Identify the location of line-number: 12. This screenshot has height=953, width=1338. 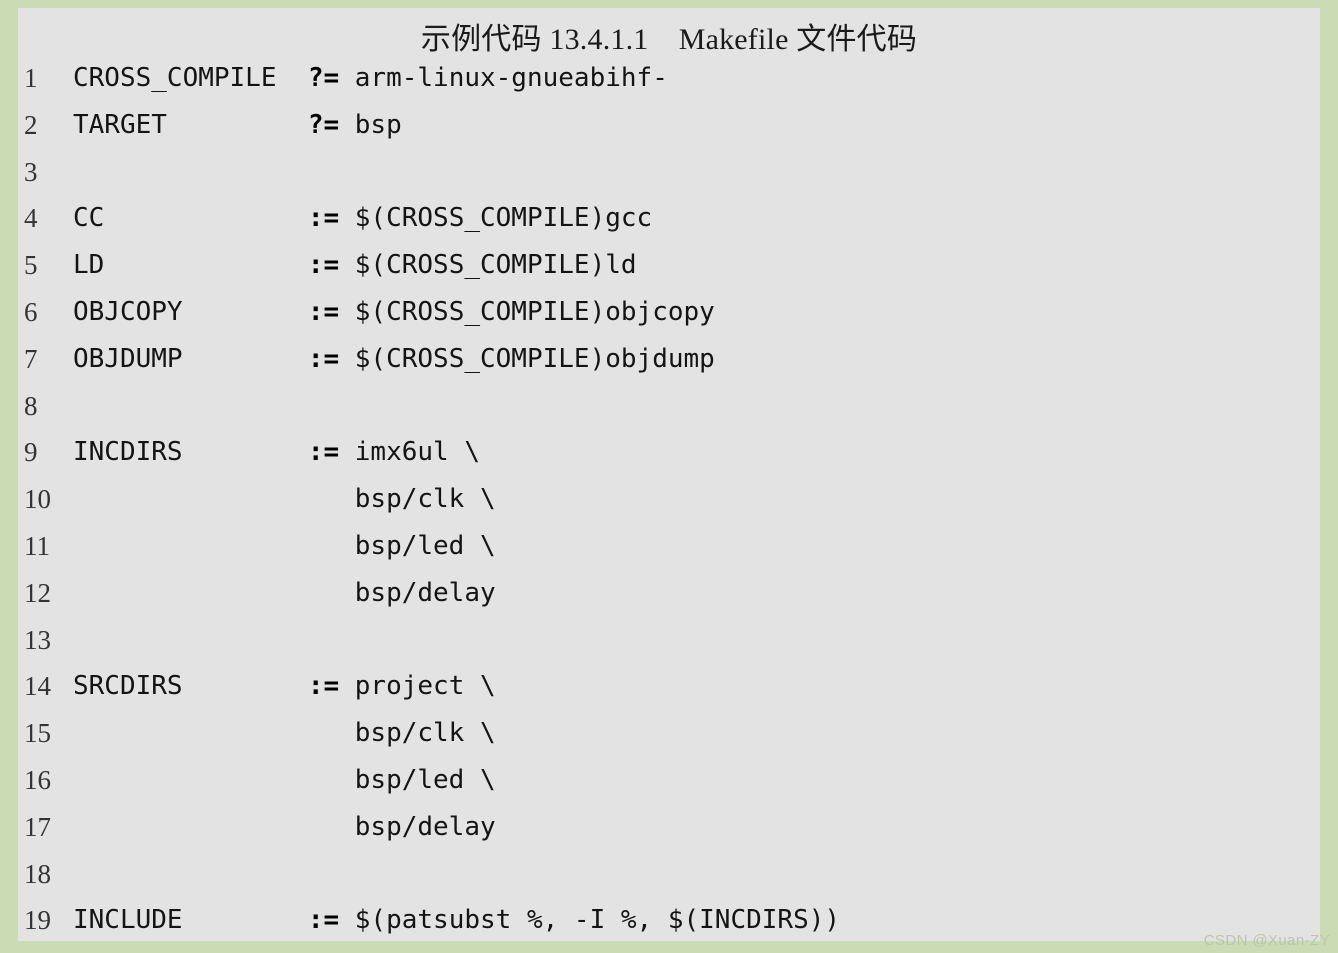
(37, 592).